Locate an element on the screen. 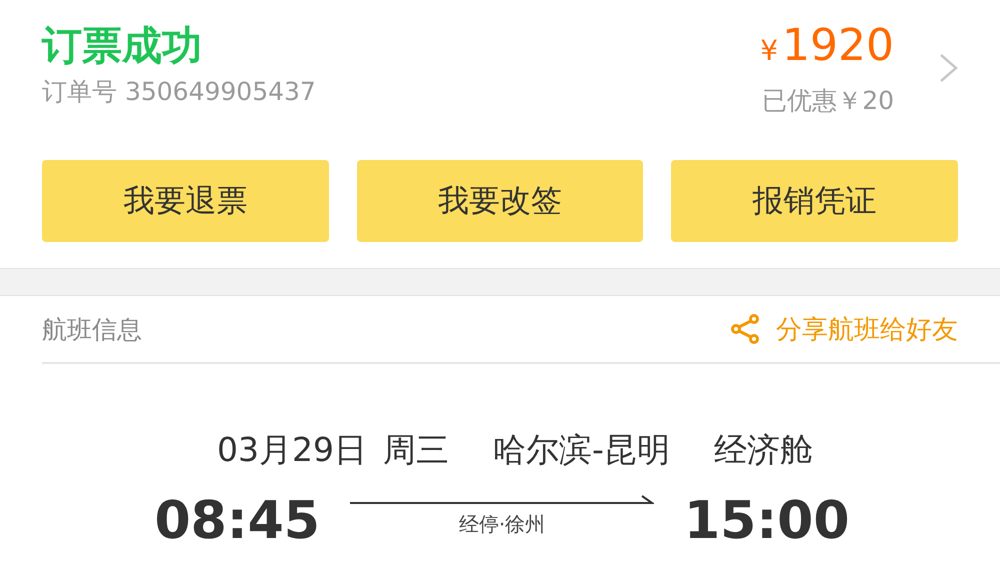 This screenshot has height=562, width=1000. discount-text: 已优惠￥20 is located at coordinates (828, 101).